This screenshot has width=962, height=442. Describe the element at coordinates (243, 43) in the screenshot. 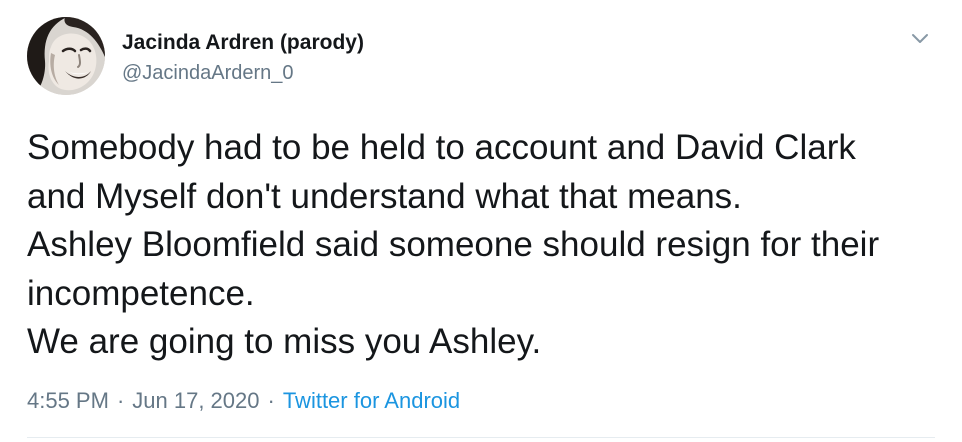

I see `author-name: Jacinda Ardren (parody)` at that location.